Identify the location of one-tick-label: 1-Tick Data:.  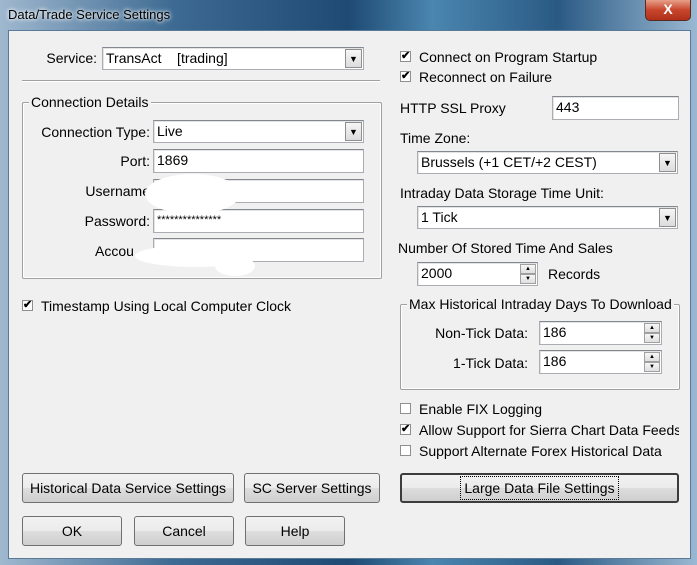
(490, 363).